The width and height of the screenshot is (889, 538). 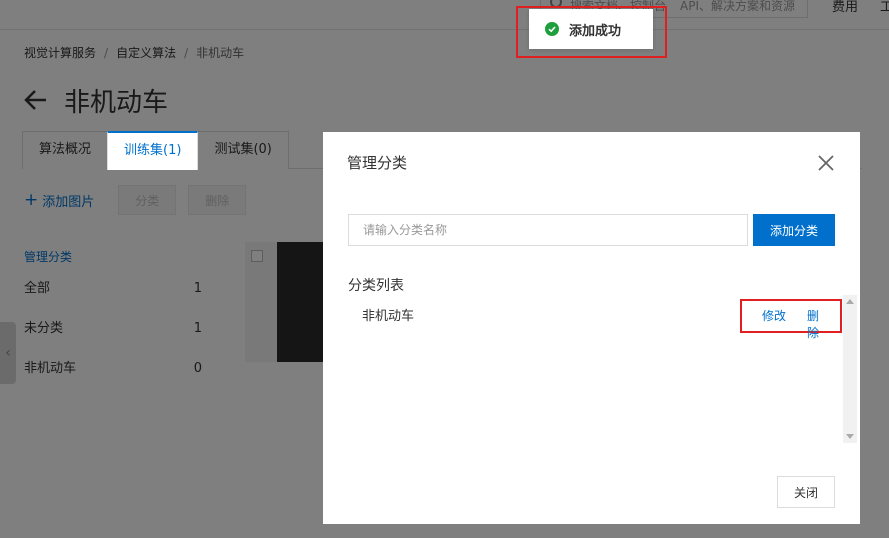 I want to click on category-list-title: 分类列表, so click(x=376, y=286).